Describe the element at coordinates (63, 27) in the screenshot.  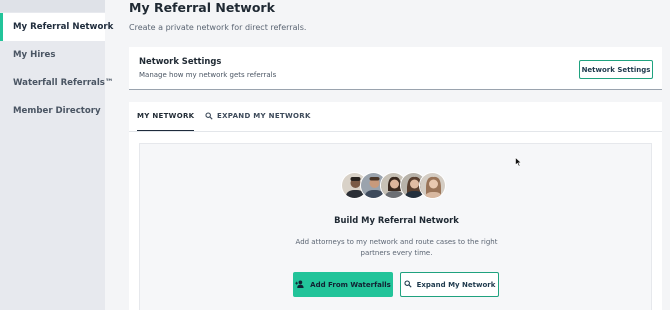
I see `sidebar-item-label: My Referral Network` at that location.